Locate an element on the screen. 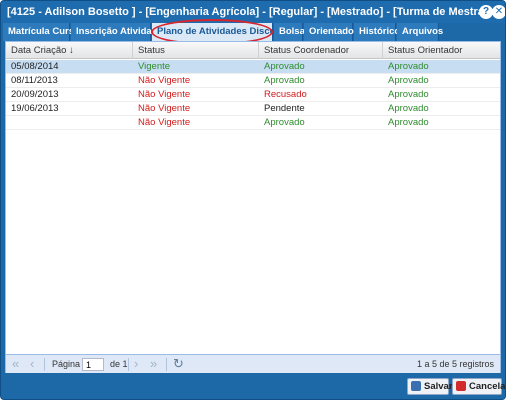 The width and height of the screenshot is (506, 400). tab-orientador: Orientador is located at coordinates (331, 32).